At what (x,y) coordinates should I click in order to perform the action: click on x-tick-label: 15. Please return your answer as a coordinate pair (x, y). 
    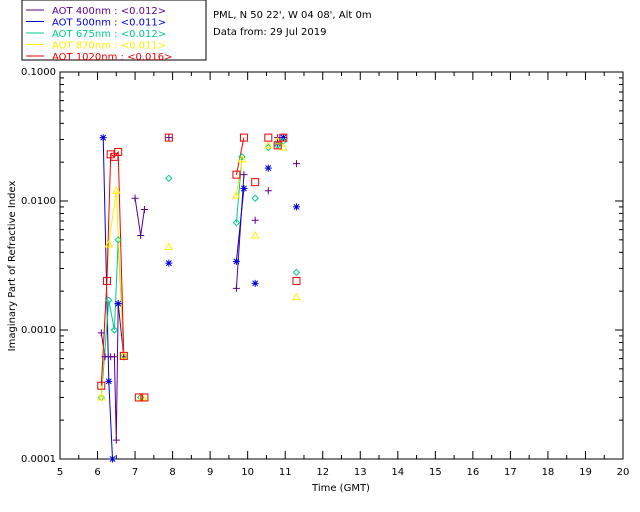
    Looking at the image, I should click on (435, 472).